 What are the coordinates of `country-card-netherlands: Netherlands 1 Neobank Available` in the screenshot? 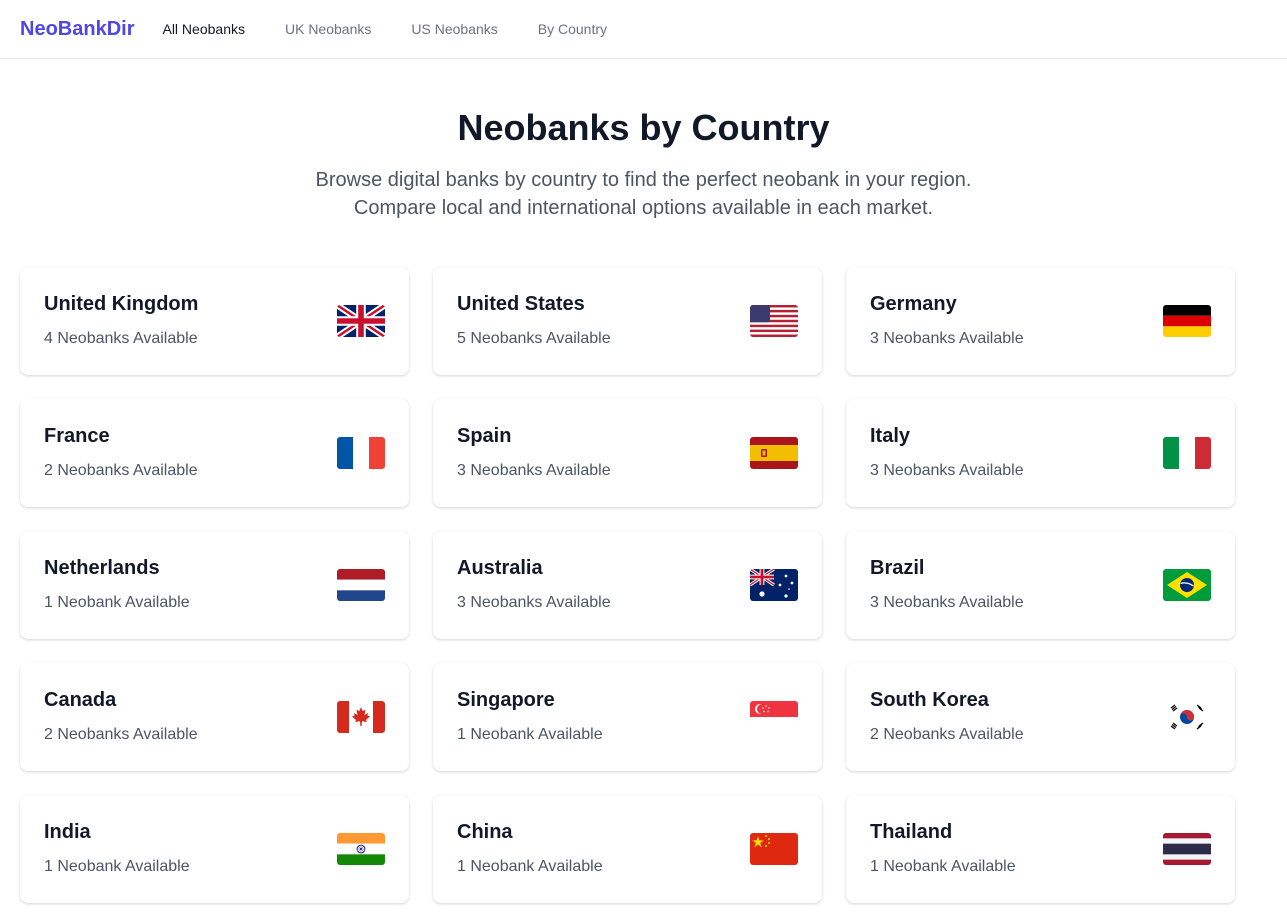 It's located at (214, 585).